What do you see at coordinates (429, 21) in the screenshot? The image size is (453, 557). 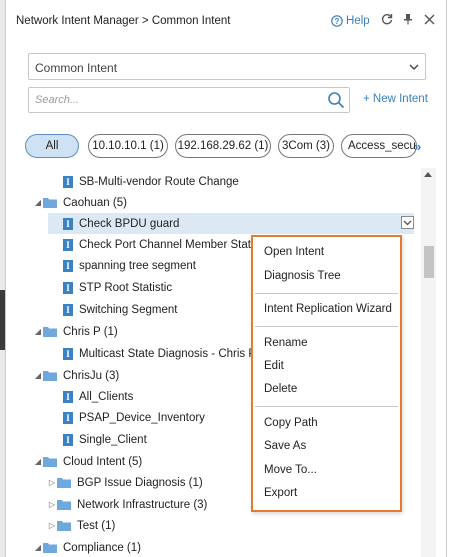 I see `close-icon` at bounding box center [429, 21].